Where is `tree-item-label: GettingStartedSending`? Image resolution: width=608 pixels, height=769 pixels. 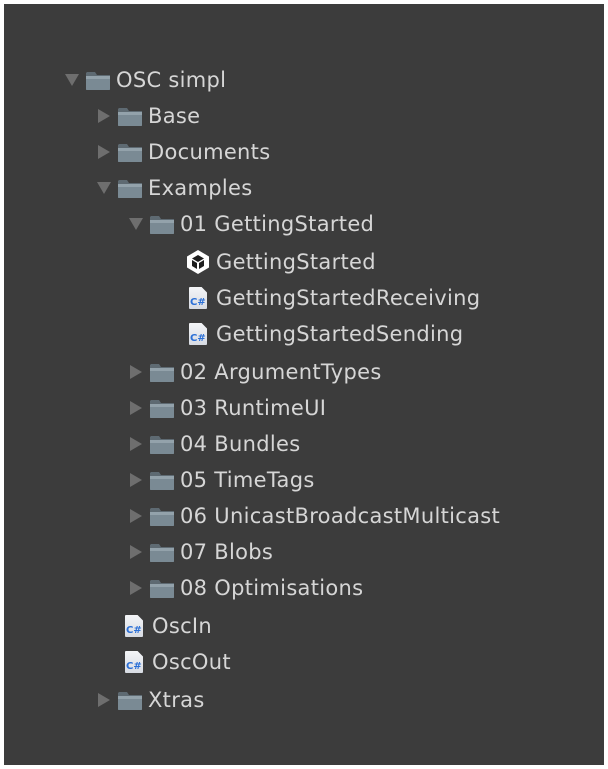 tree-item-label: GettingStartedSending is located at coordinates (340, 334).